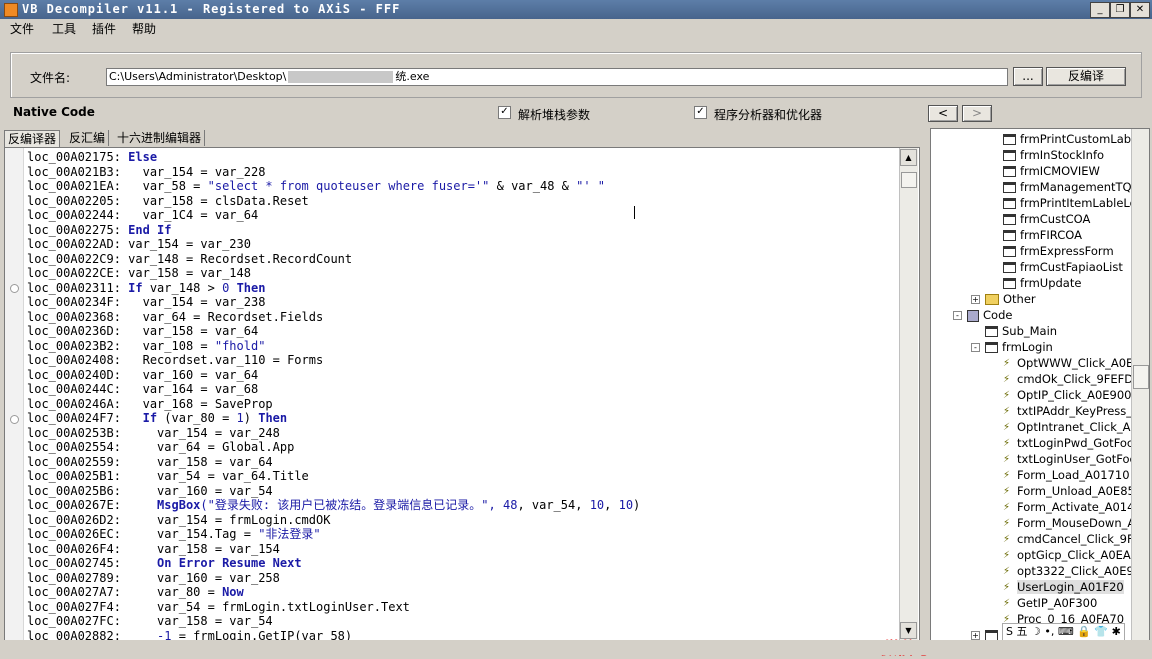 The height and width of the screenshot is (659, 1152). What do you see at coordinates (175, 360) in the screenshot?
I see `code-line: loc_00A02408: Recordset.var_110 = Forms` at bounding box center [175, 360].